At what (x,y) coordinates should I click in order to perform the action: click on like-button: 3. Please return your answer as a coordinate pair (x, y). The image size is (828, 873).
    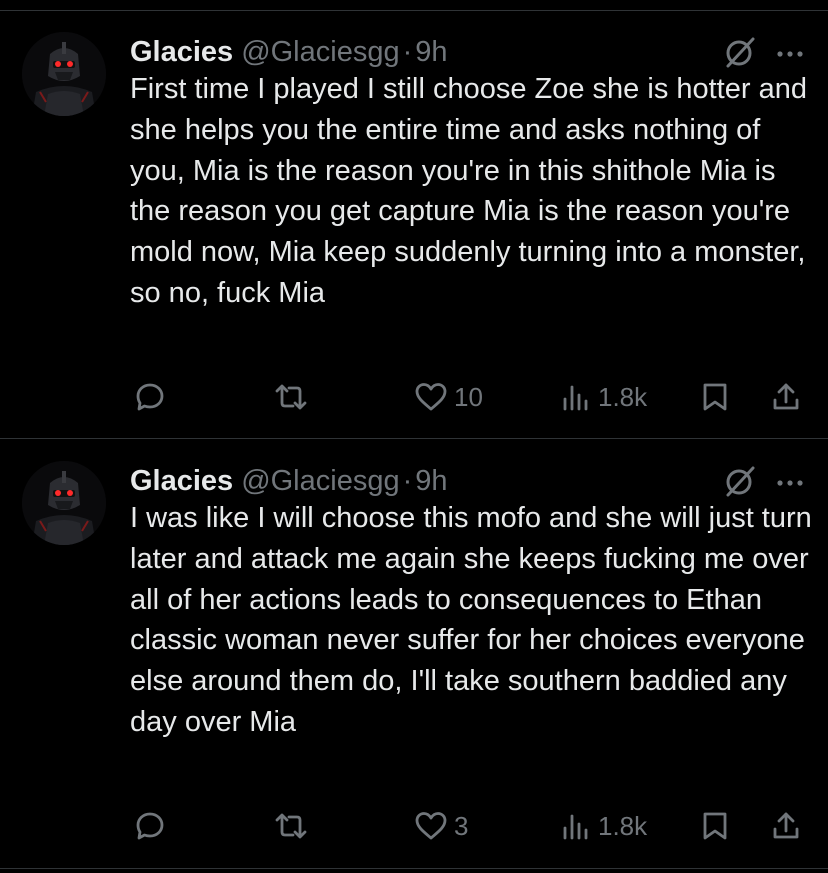
    Looking at the image, I should click on (441, 826).